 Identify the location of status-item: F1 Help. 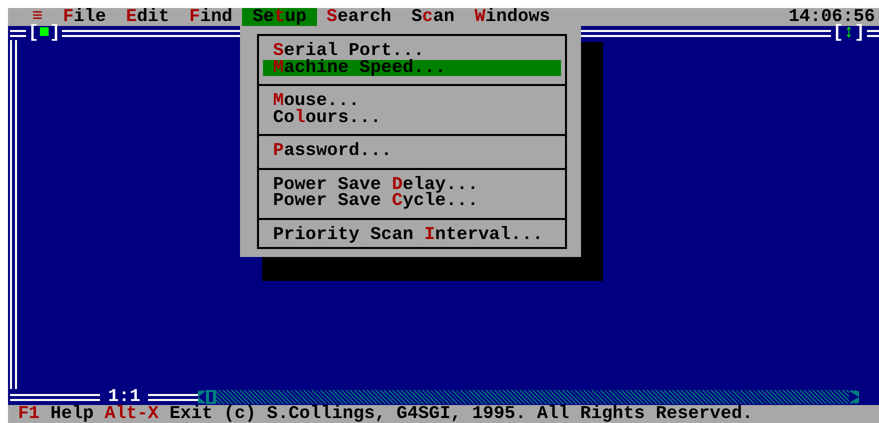
(56, 413).